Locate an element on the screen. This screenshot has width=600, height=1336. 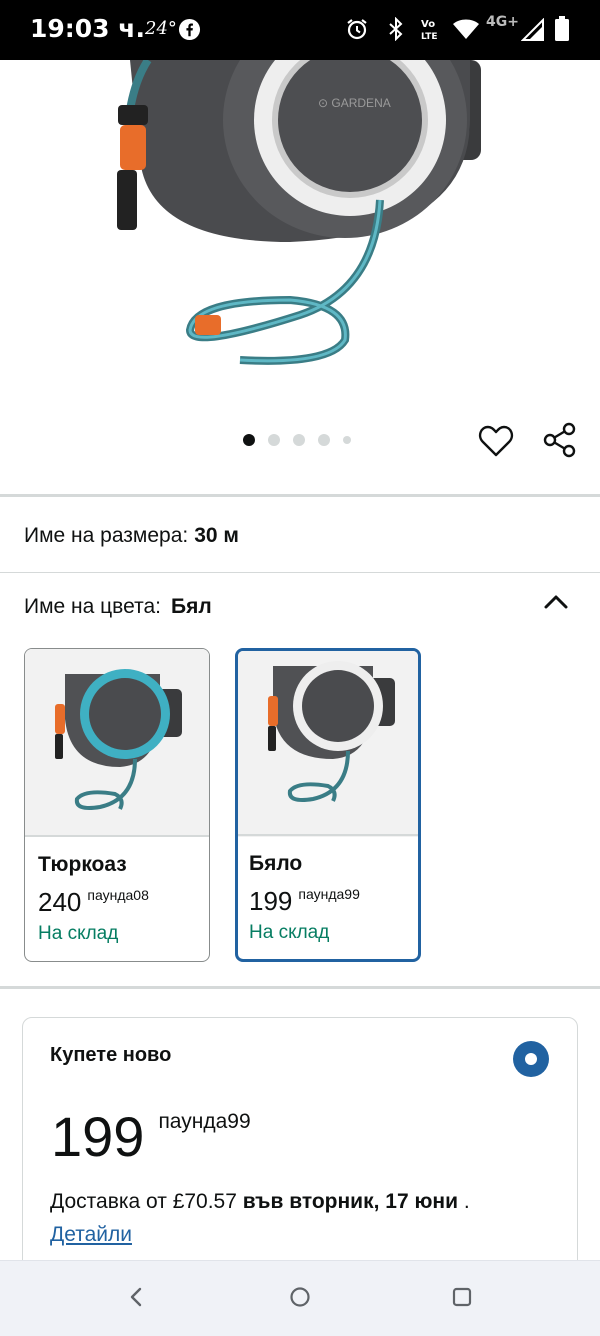
color-label: Име на цвета: is located at coordinates (92, 606).